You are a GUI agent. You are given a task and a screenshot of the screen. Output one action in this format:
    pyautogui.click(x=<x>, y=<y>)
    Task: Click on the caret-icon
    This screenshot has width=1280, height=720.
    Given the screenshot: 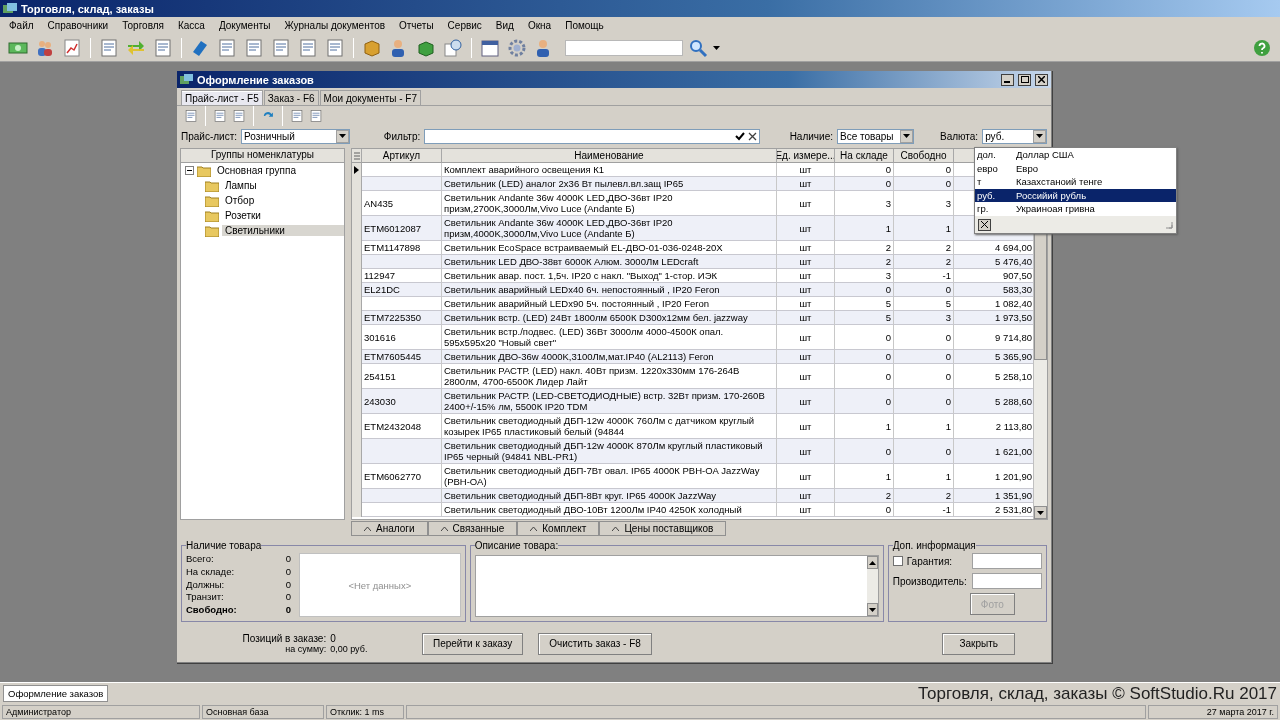 What is the action you would take?
    pyautogui.click(x=716, y=47)
    